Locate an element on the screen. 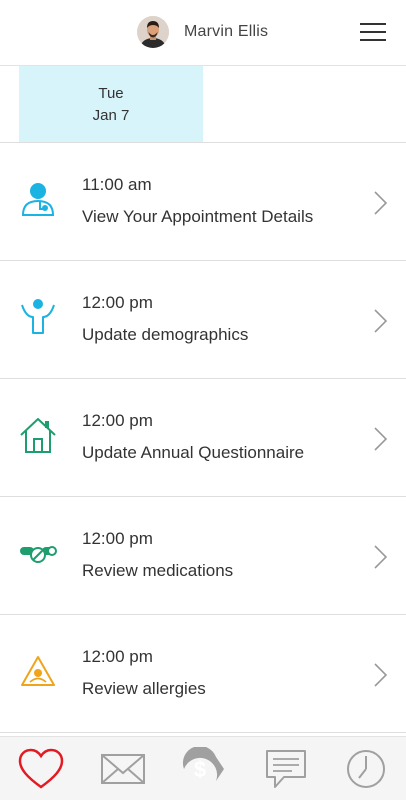 The width and height of the screenshot is (406, 800). date-weekday: Tue is located at coordinates (111, 93).